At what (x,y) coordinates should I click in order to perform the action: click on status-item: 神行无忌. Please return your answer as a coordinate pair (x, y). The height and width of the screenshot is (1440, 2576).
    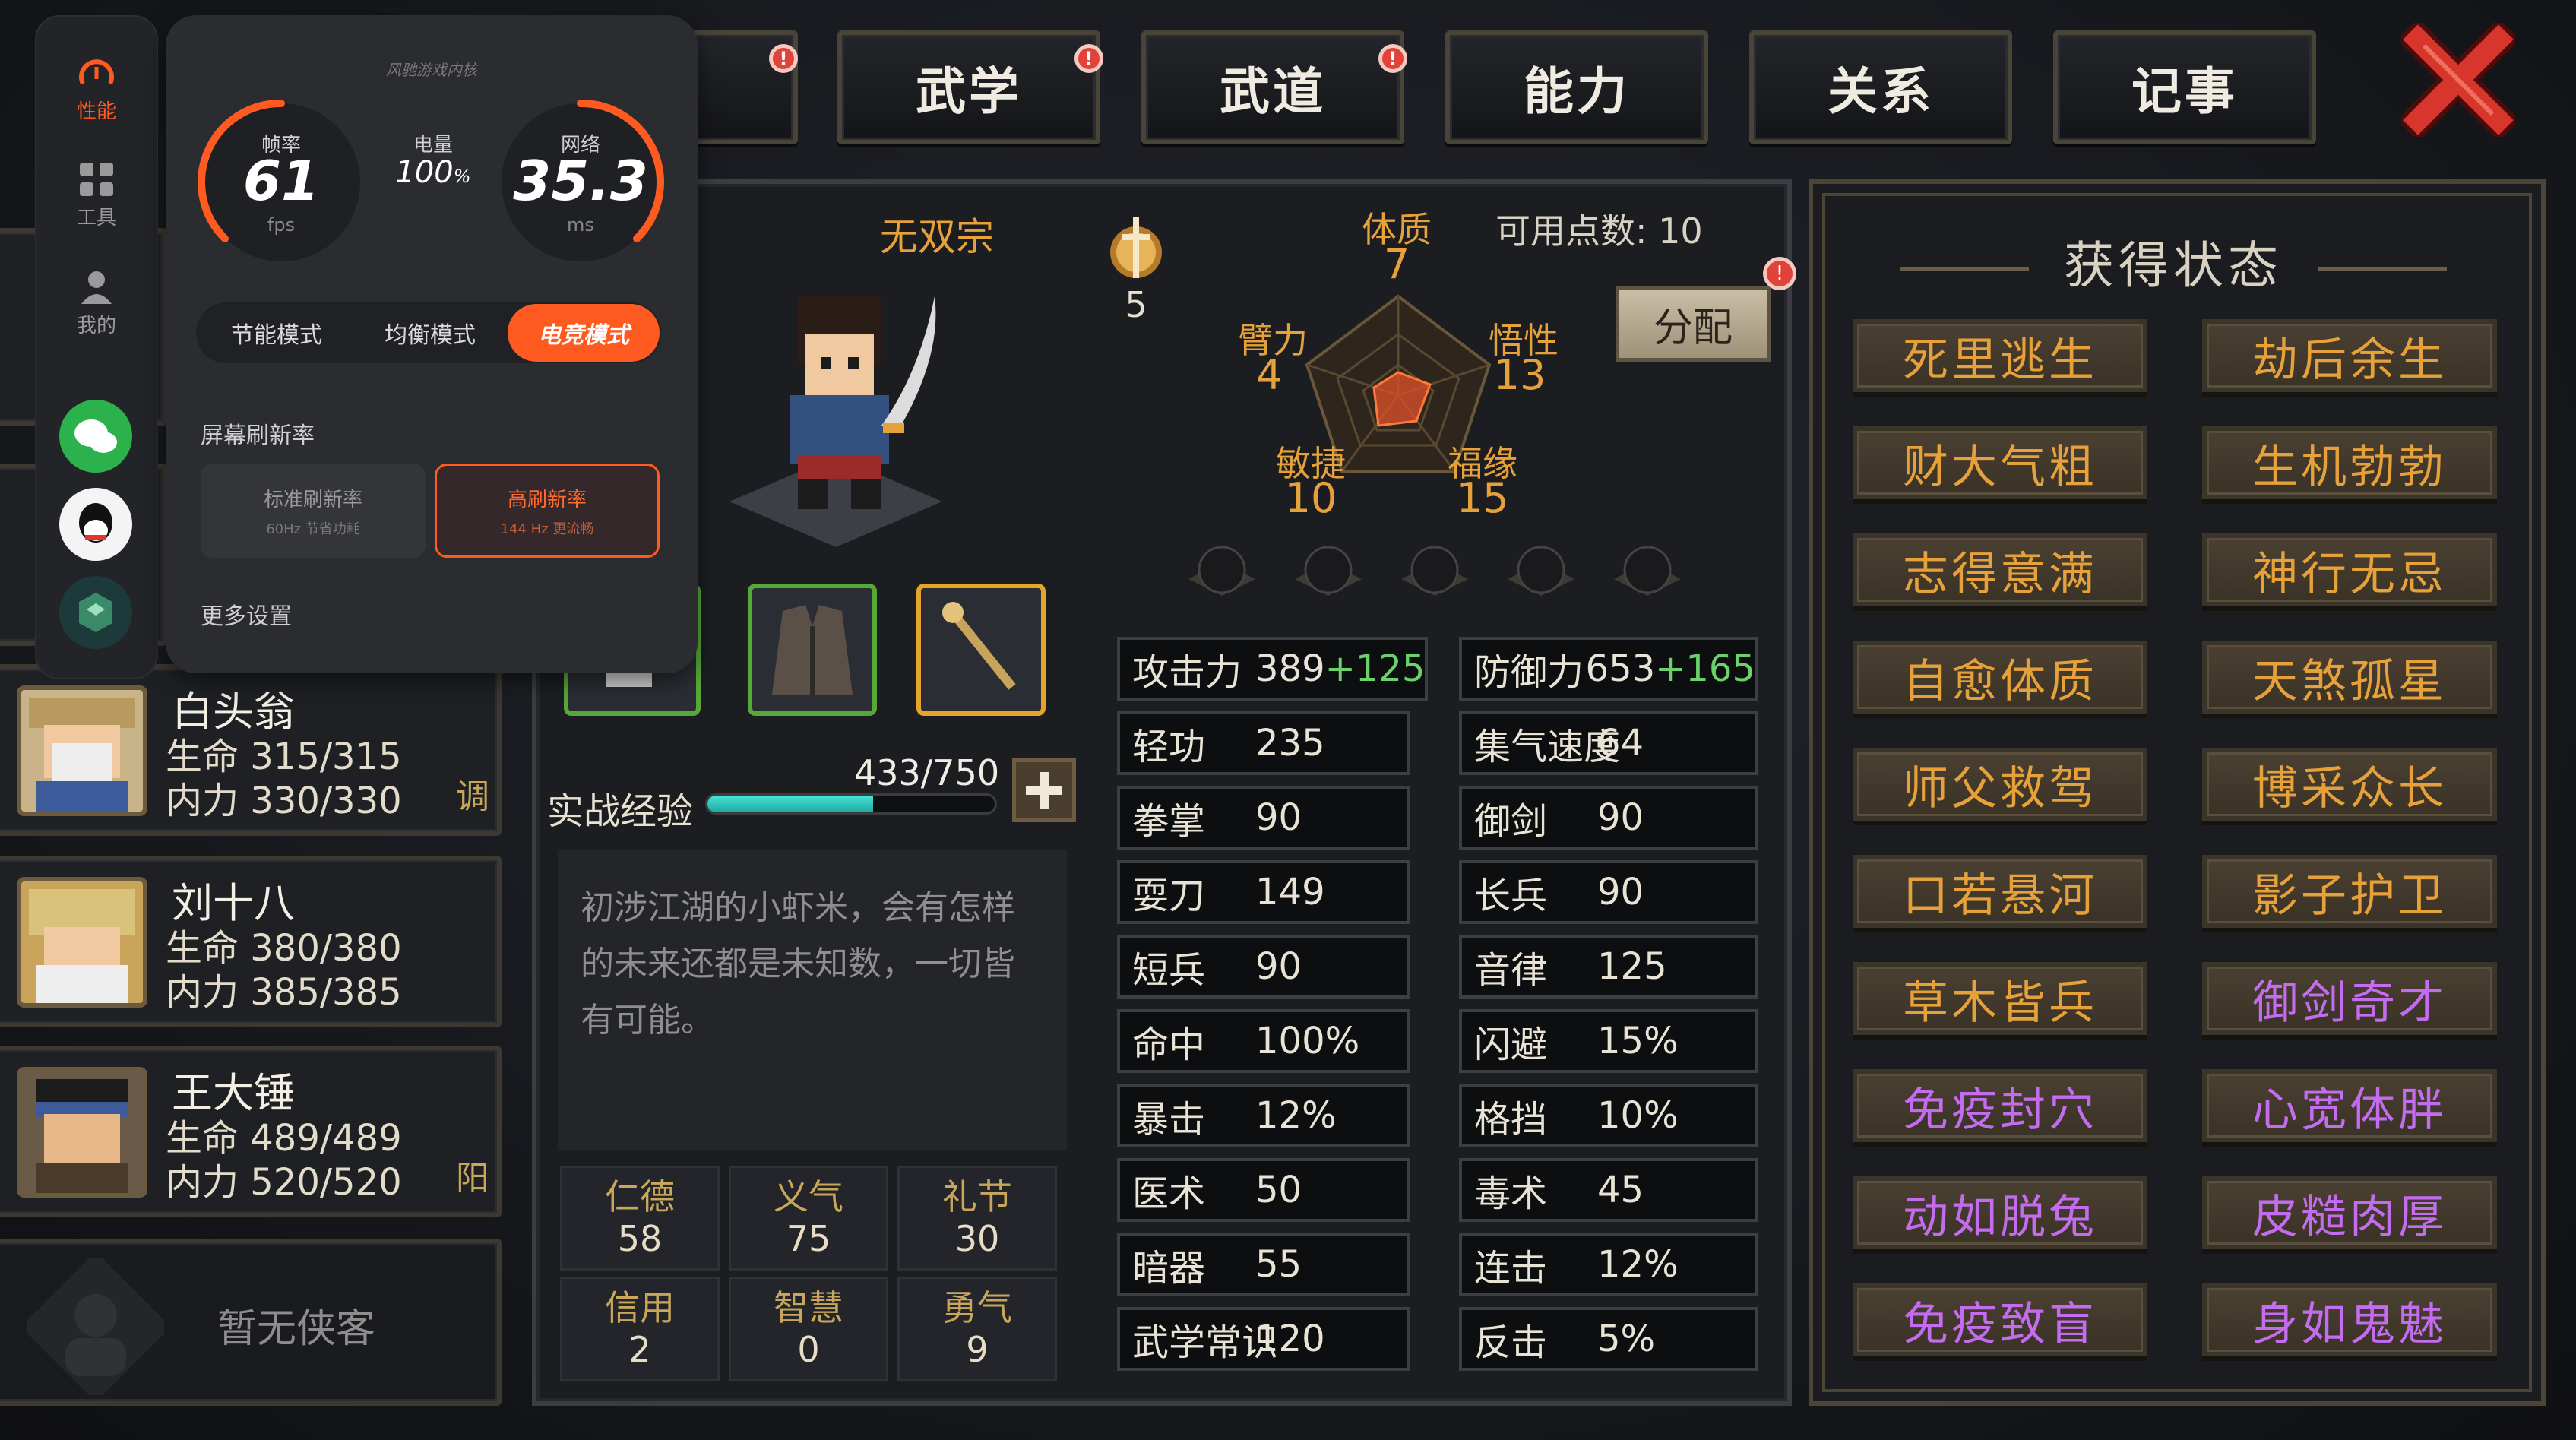
    Looking at the image, I should click on (2349, 569).